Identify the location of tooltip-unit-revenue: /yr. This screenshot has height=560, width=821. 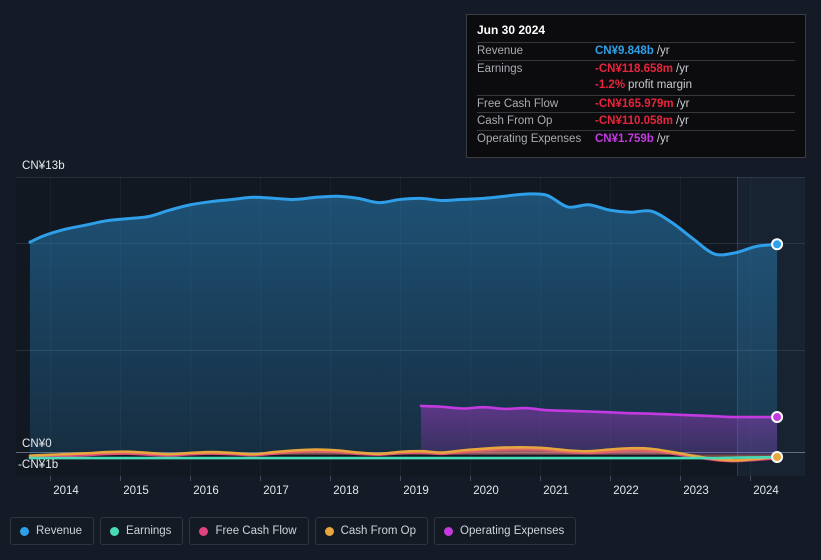
(663, 51).